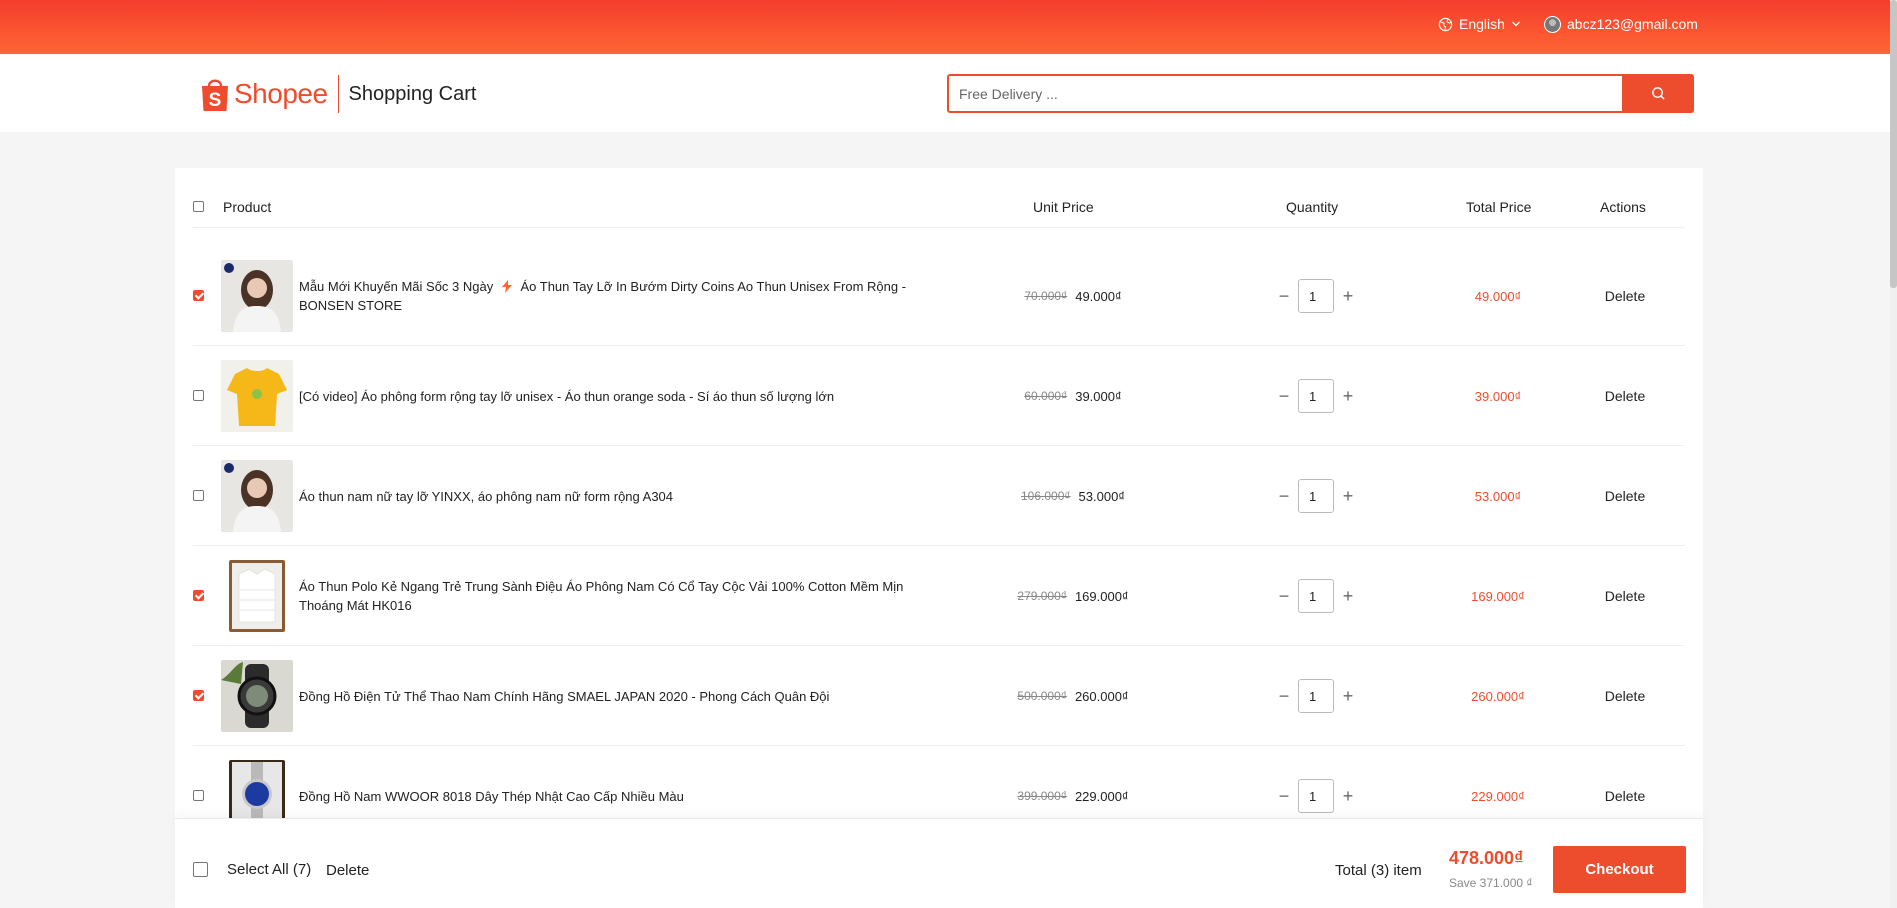 The height and width of the screenshot is (908, 1897). I want to click on globe-icon, so click(1445, 24).